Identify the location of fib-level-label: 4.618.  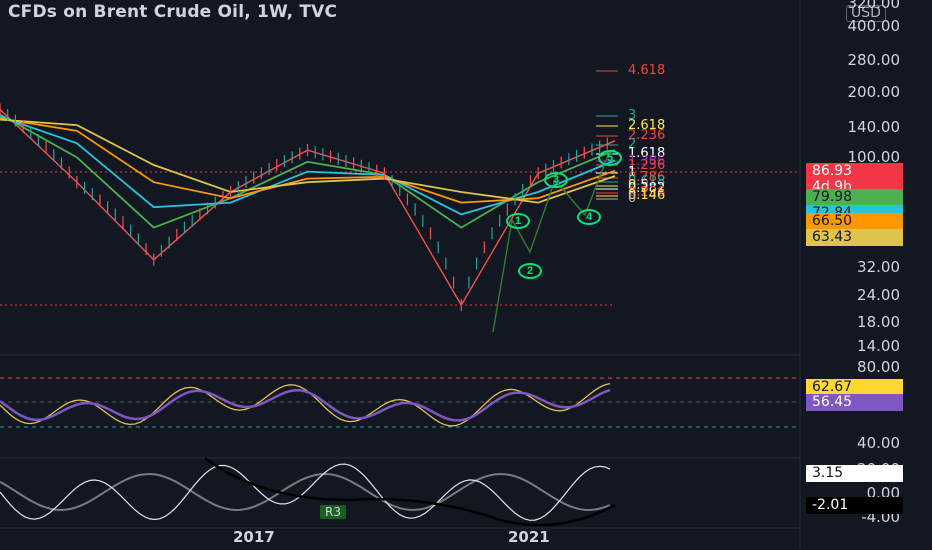
(647, 70).